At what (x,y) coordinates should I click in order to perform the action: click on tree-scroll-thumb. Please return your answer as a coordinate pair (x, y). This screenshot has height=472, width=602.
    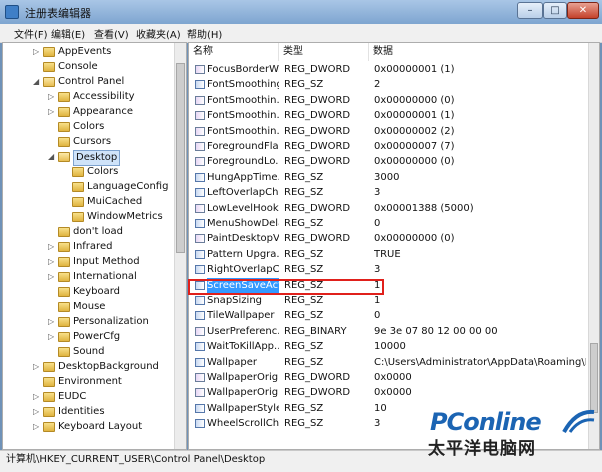
    Looking at the image, I should click on (180, 158).